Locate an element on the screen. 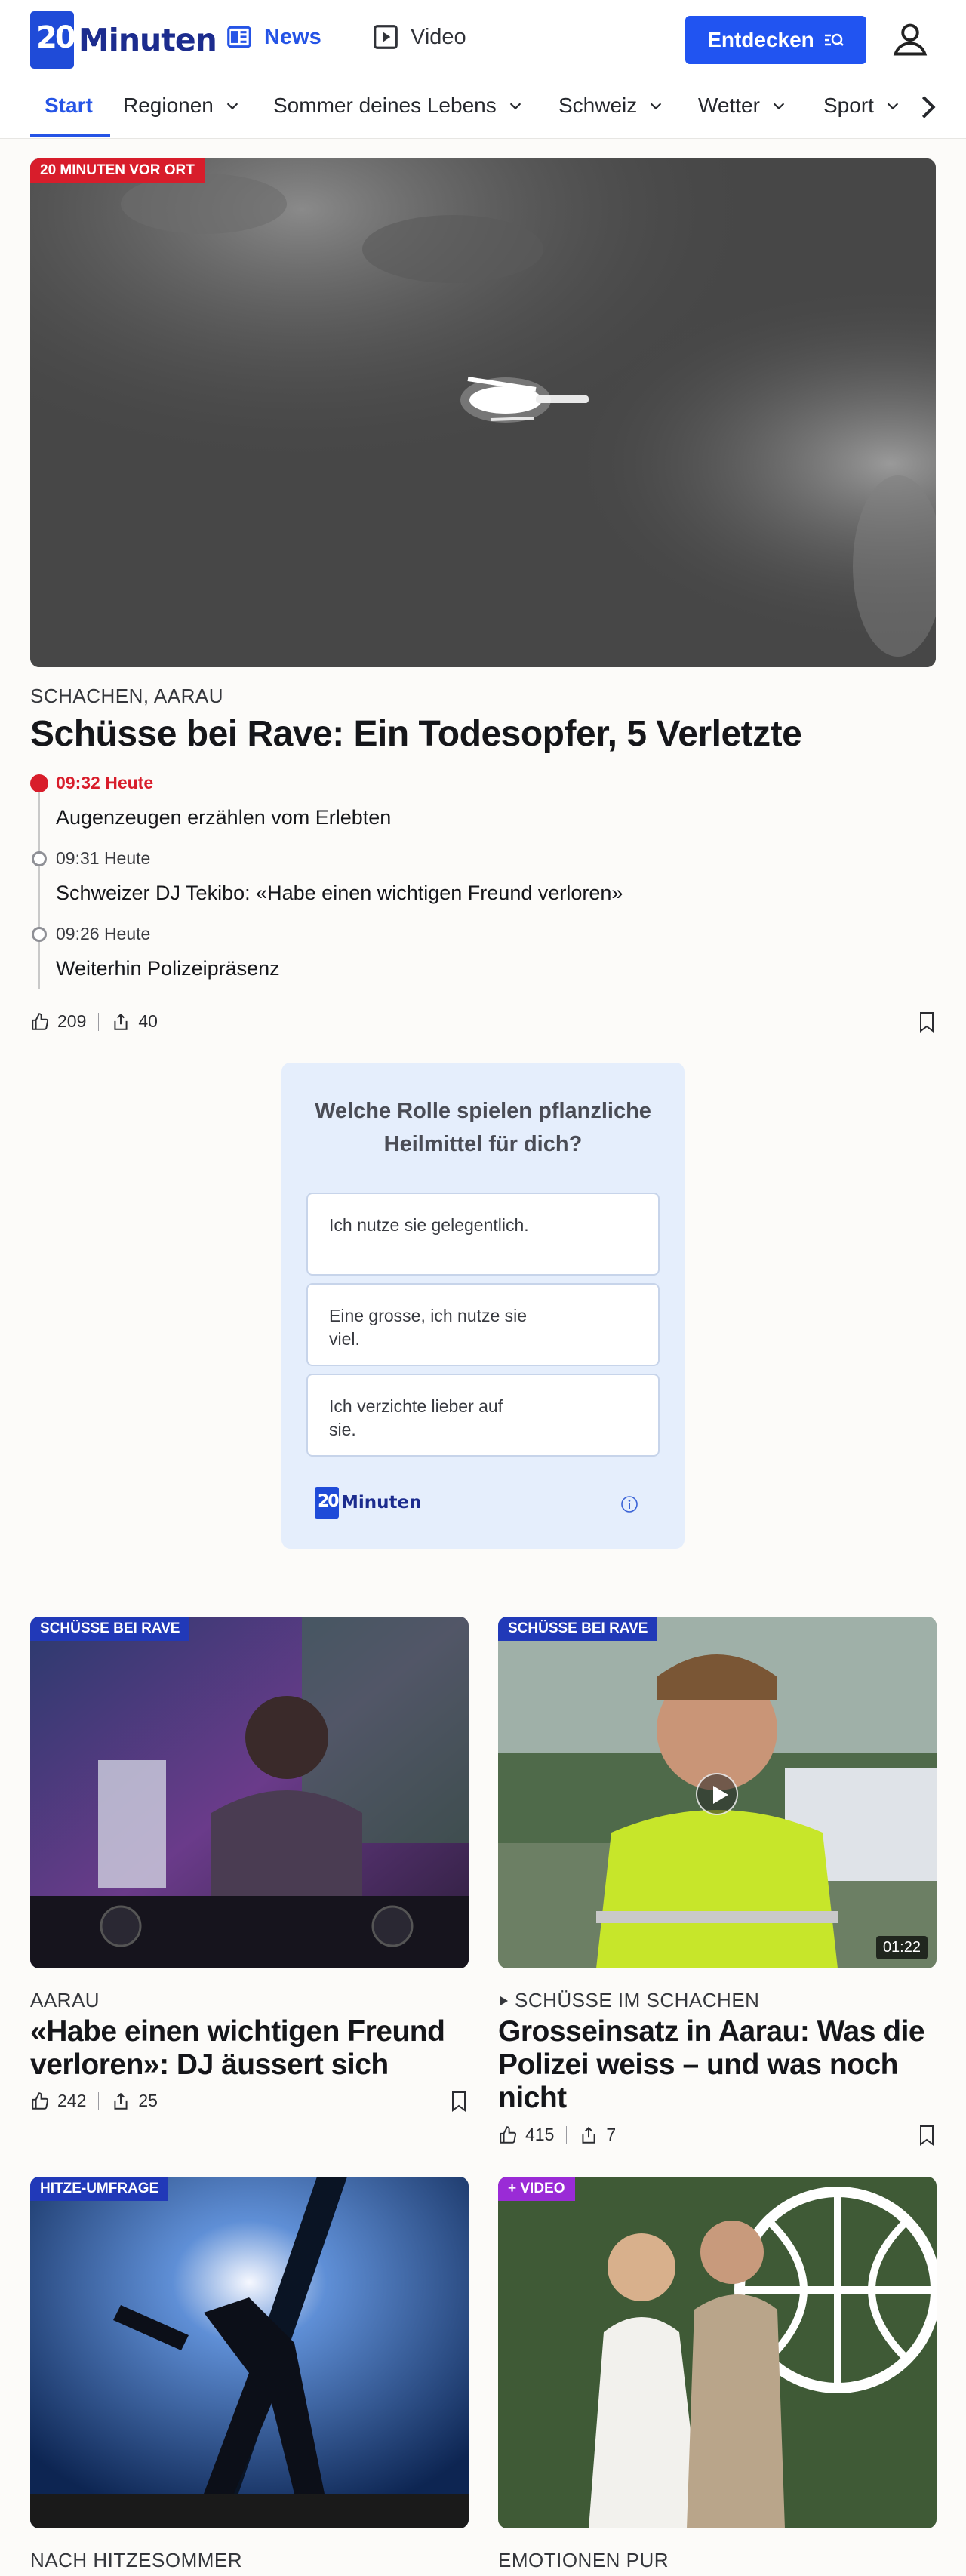  play-small-icon is located at coordinates (504, 2000).